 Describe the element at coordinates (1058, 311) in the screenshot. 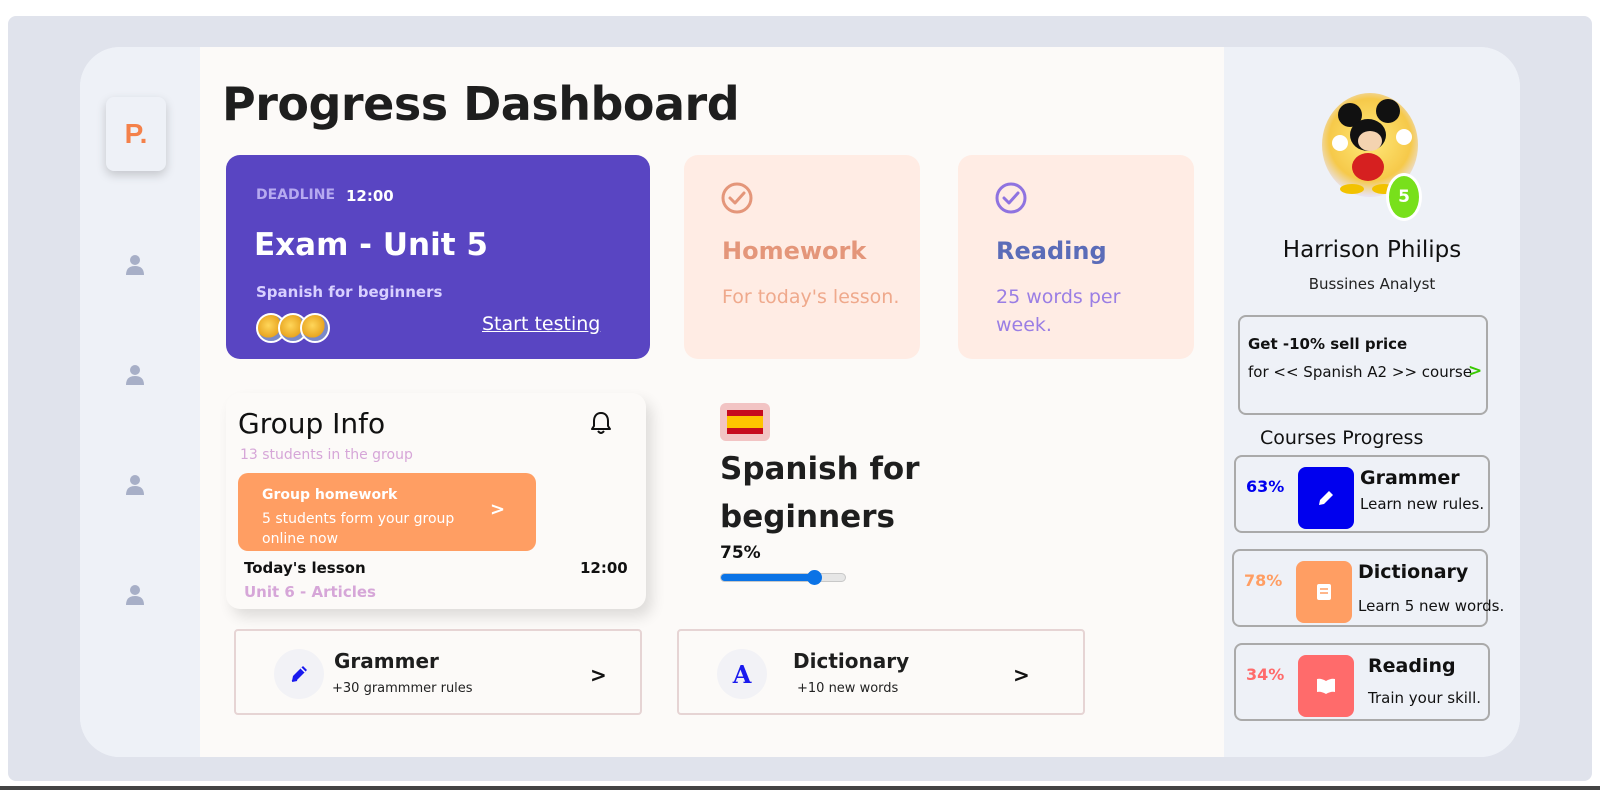

I see `reading-desc: 25 words per week.` at that location.